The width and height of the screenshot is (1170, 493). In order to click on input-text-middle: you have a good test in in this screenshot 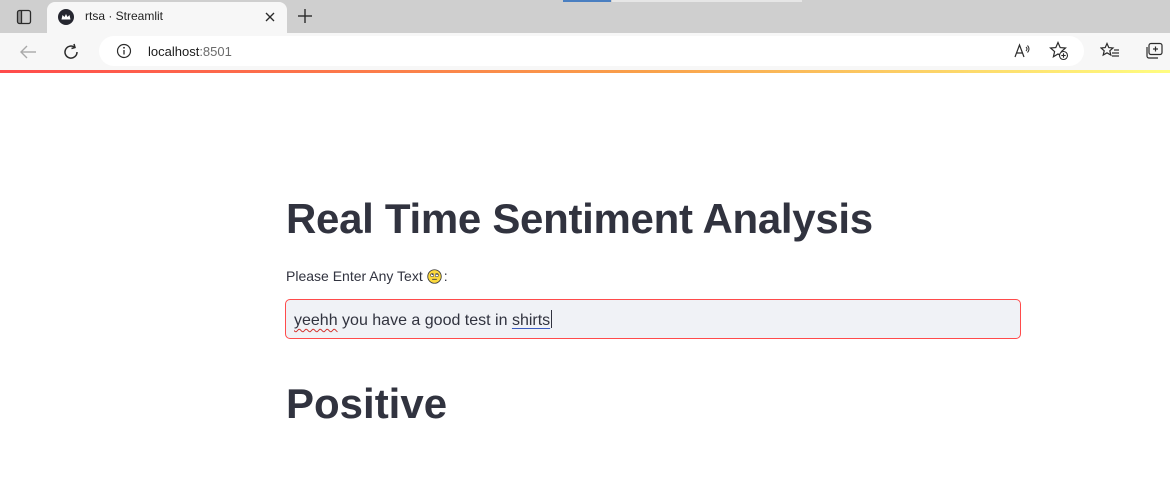, I will do `click(424, 320)`.